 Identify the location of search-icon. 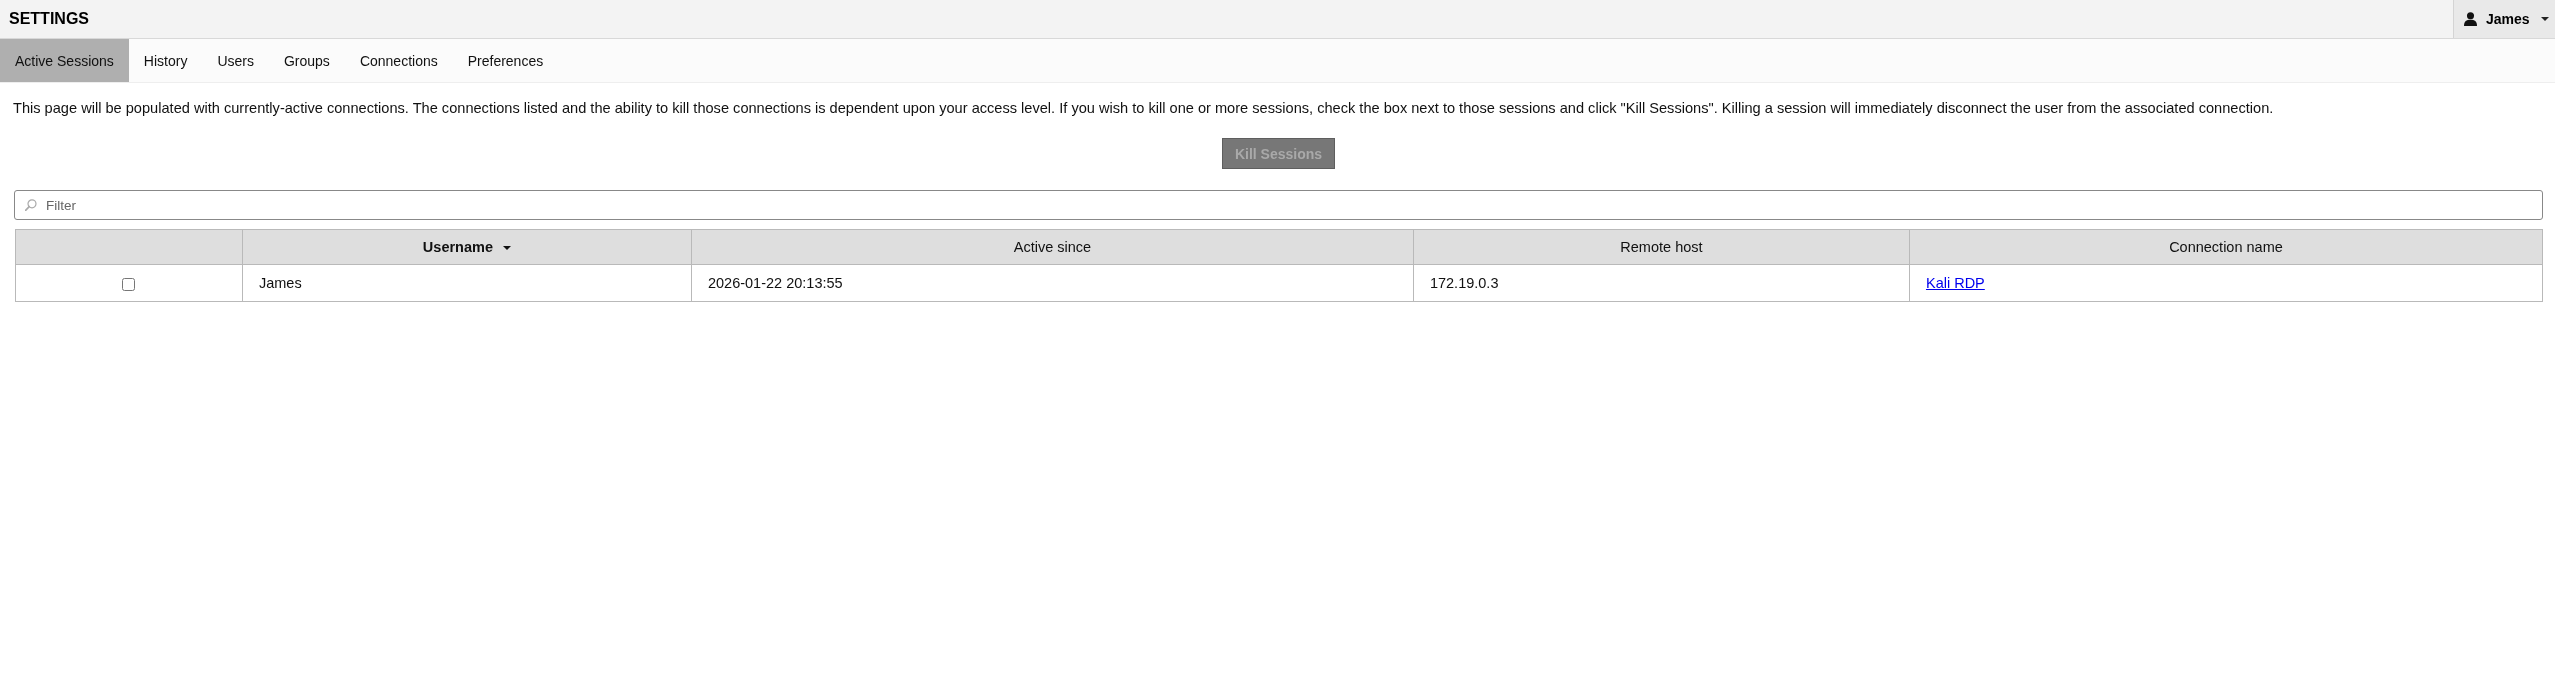
(31, 205).